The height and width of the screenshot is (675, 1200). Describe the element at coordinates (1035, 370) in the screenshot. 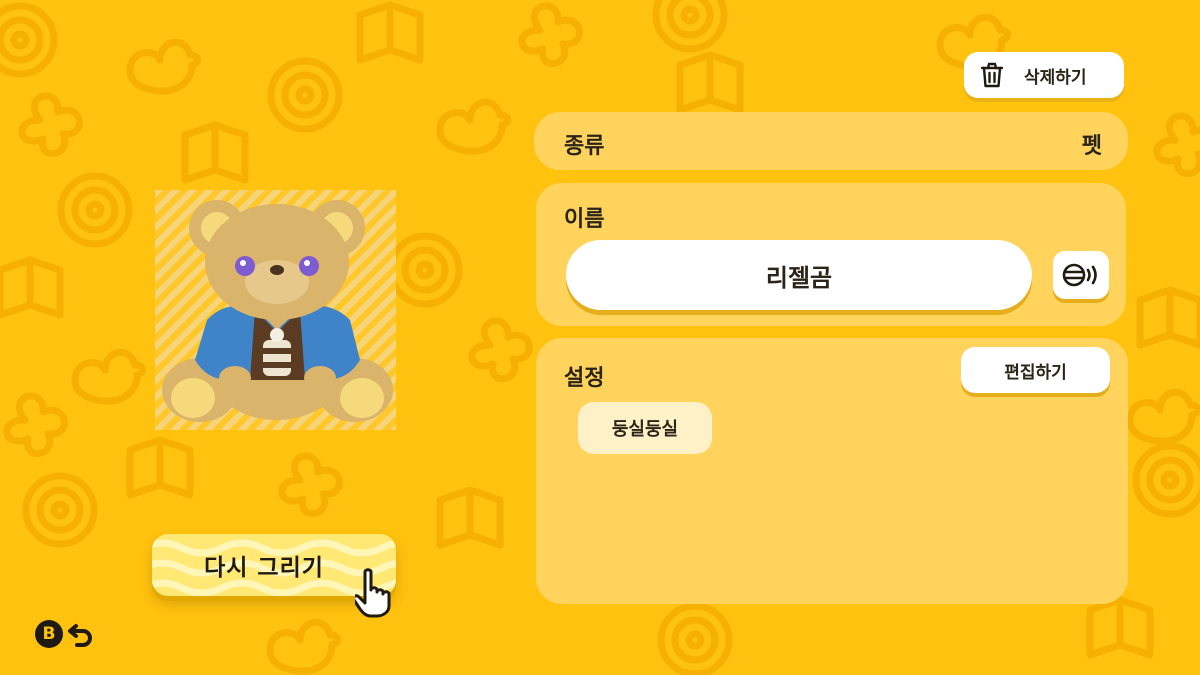

I see `edit-button: 편집하기` at that location.